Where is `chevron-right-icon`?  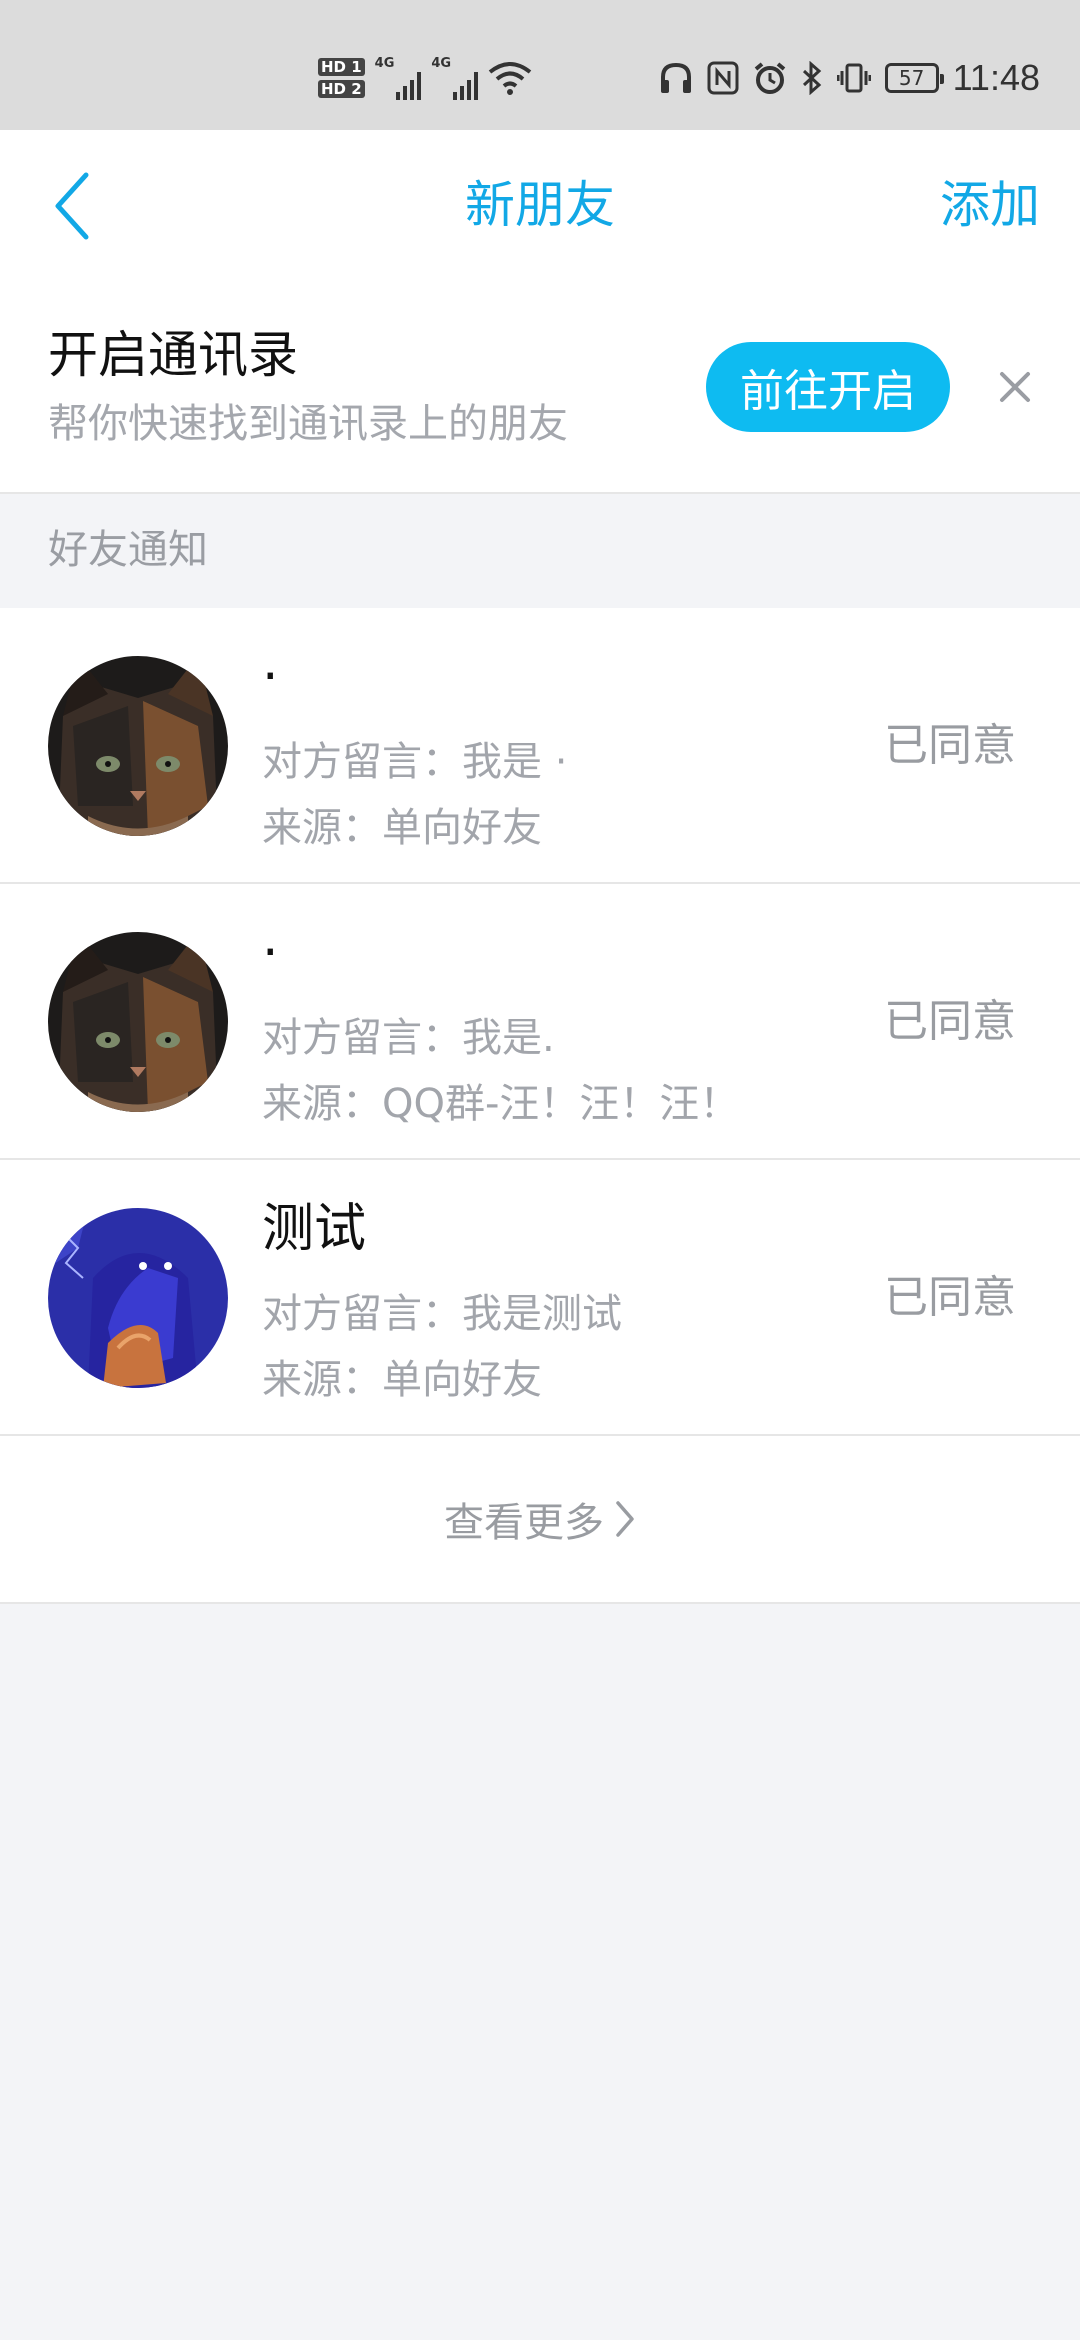
chevron-right-icon is located at coordinates (625, 1519).